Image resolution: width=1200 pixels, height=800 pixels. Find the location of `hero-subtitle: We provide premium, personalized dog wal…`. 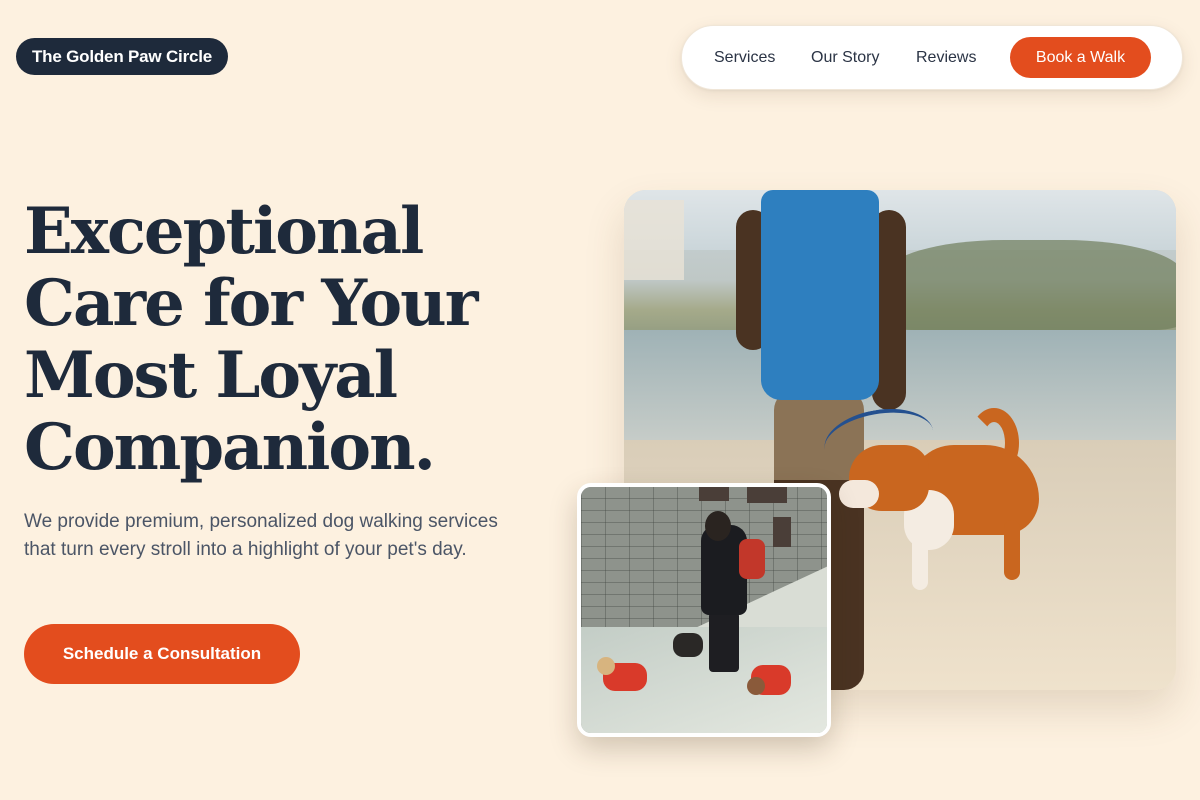

hero-subtitle: We provide premium, personalized dog wal… is located at coordinates (261, 535).